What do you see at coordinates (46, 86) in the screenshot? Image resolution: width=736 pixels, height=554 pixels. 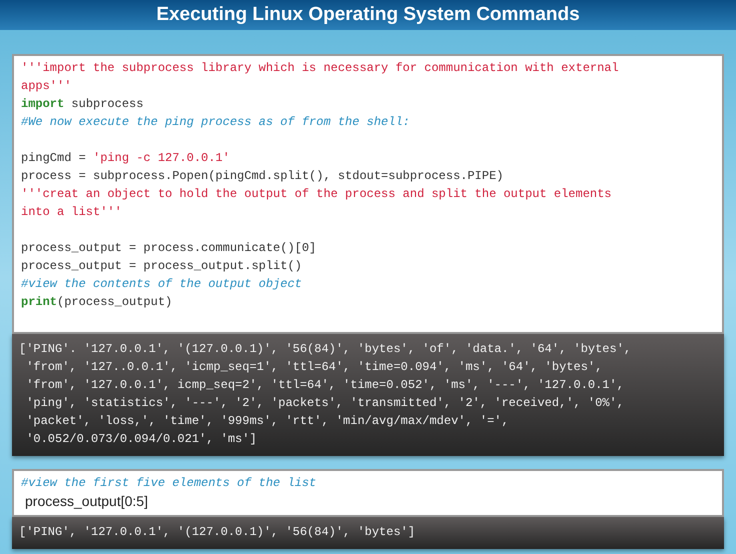 I see `code-line: apps'''` at bounding box center [46, 86].